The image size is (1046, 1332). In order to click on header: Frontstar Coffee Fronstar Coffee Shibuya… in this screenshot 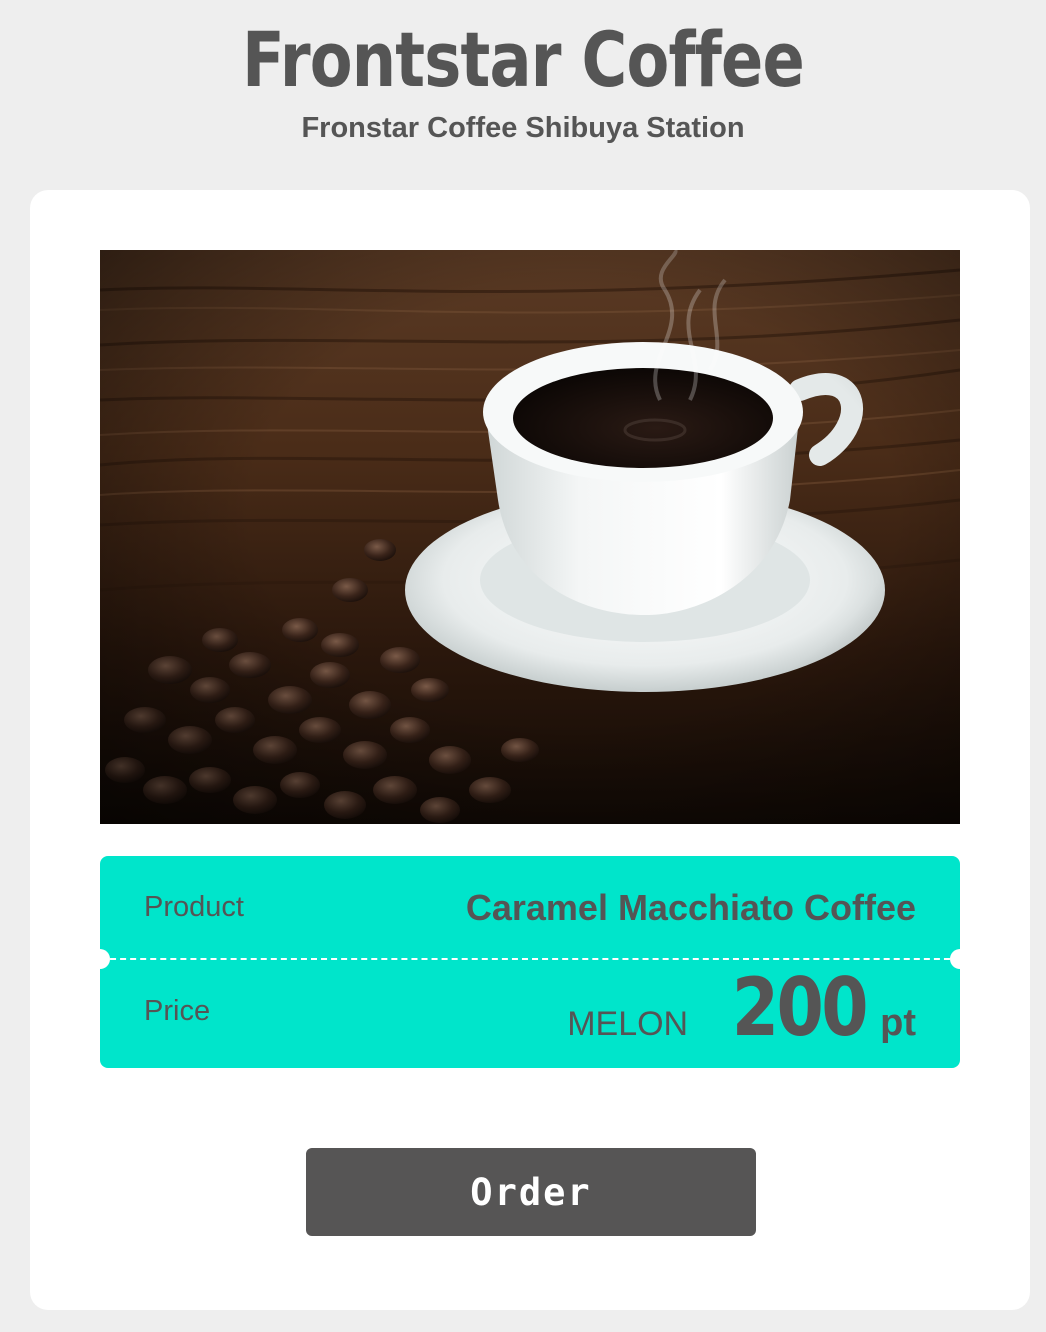, I will do `click(523, 95)`.